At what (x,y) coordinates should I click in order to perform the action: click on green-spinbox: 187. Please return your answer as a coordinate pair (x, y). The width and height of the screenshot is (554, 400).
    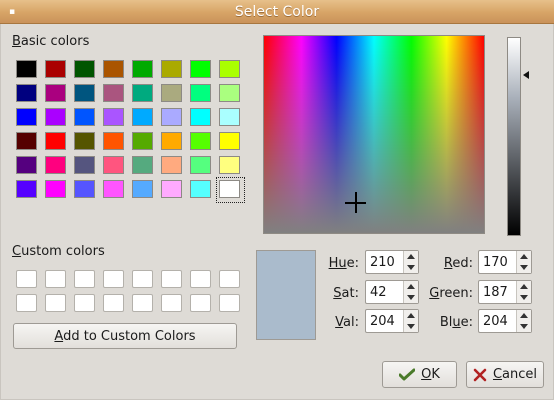
    Looking at the image, I should click on (505, 292).